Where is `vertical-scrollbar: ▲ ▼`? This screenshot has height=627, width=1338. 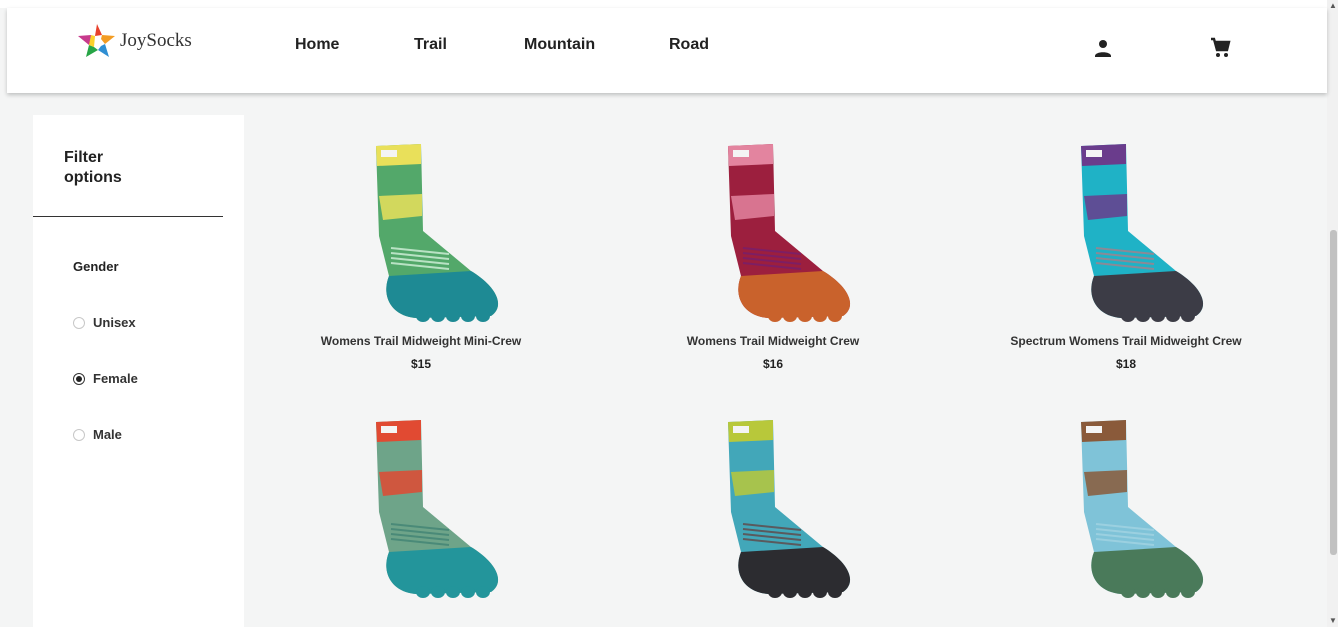 vertical-scrollbar: ▲ ▼ is located at coordinates (1332, 313).